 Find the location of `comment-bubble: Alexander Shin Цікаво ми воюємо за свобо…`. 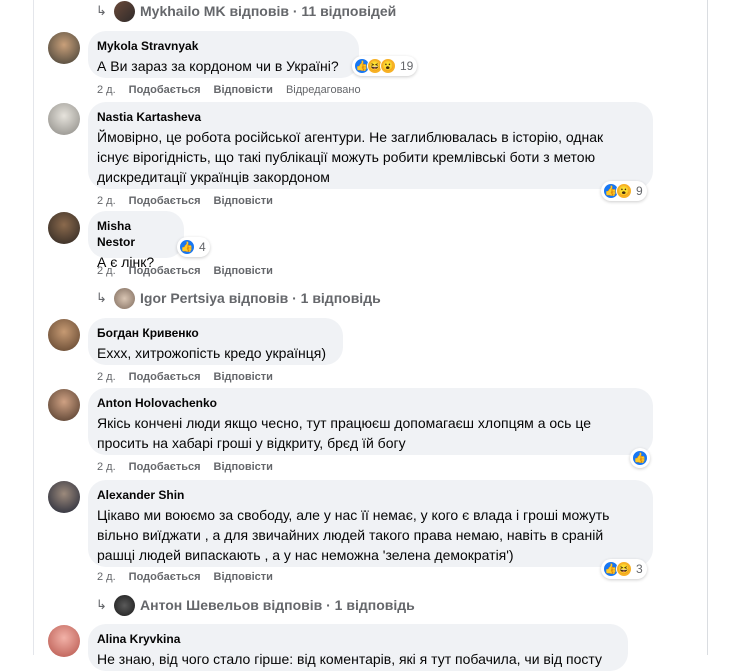

comment-bubble: Alexander Shin Цікаво ми воюємо за свобо… is located at coordinates (370, 523).